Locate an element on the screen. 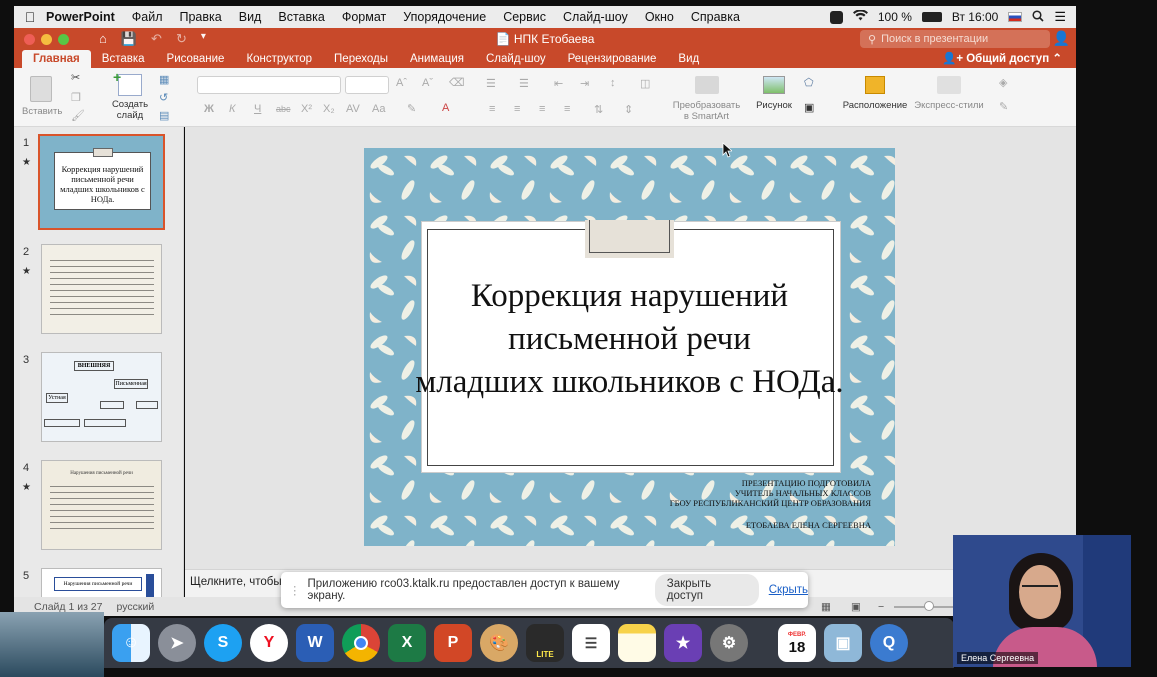 Image resolution: width=1157 pixels, height=677 pixels. share-button: 👤+ Общий доступ ⌃ is located at coordinates (1009, 59).